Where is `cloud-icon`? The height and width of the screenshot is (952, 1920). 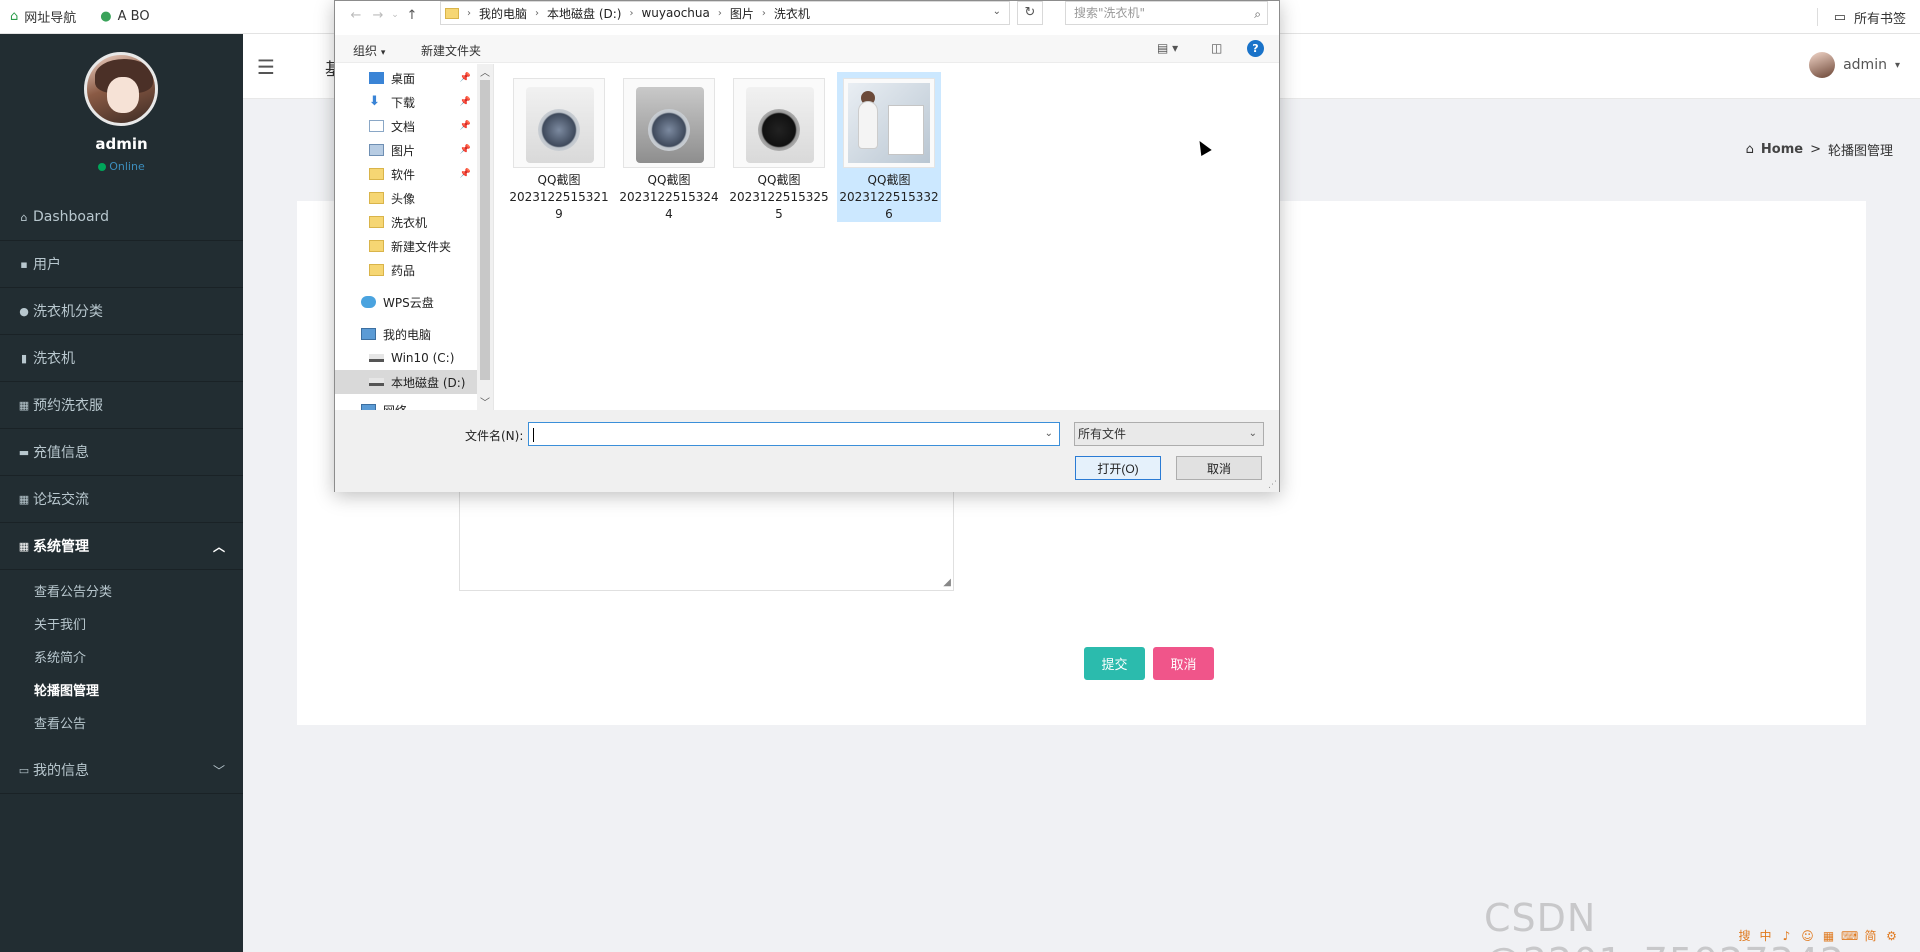
cloud-icon is located at coordinates (368, 302).